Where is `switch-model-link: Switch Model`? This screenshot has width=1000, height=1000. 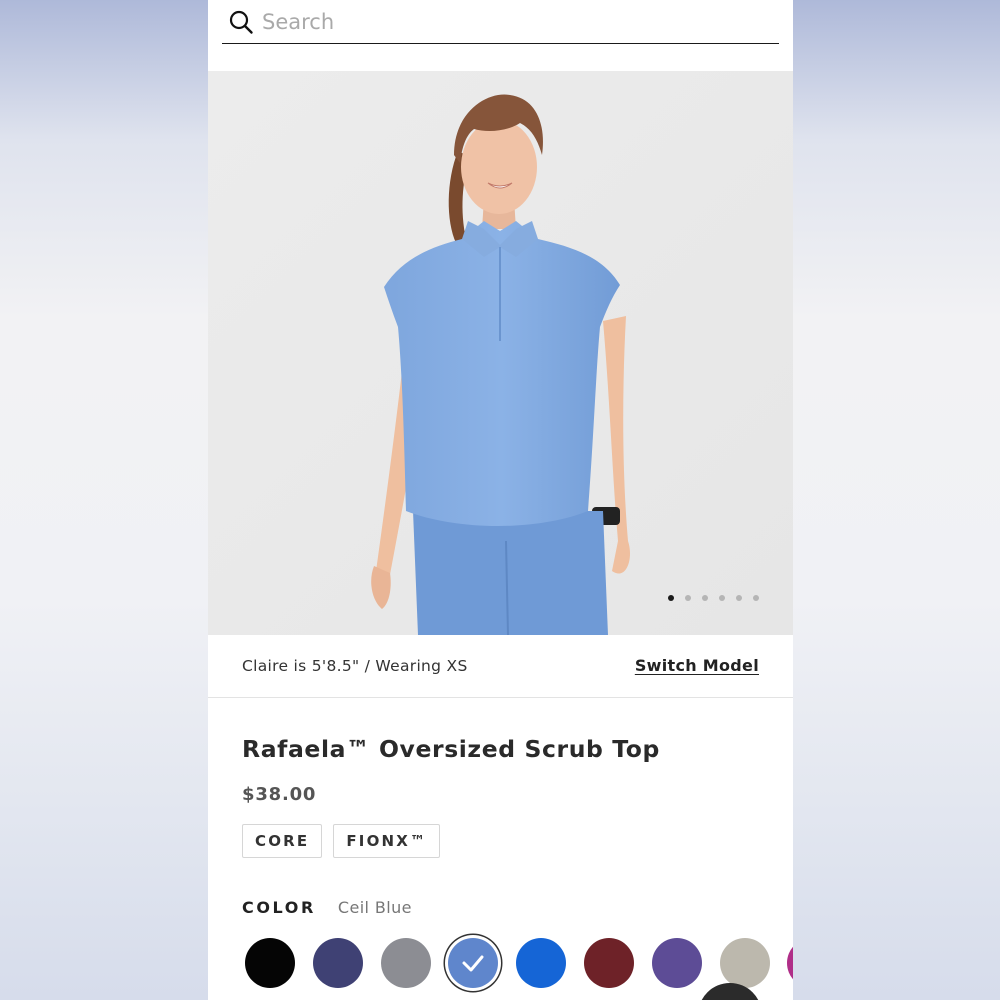 switch-model-link: Switch Model is located at coordinates (697, 665).